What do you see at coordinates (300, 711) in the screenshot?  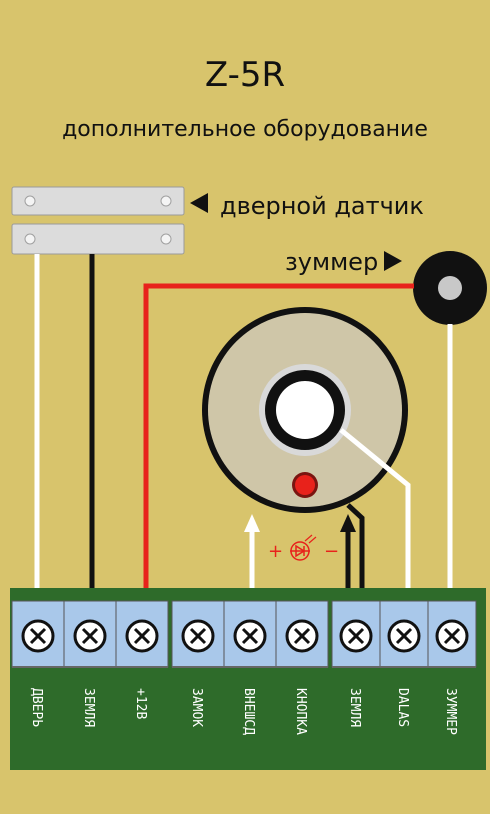 I see `terminal-label: КНОПКА` at bounding box center [300, 711].